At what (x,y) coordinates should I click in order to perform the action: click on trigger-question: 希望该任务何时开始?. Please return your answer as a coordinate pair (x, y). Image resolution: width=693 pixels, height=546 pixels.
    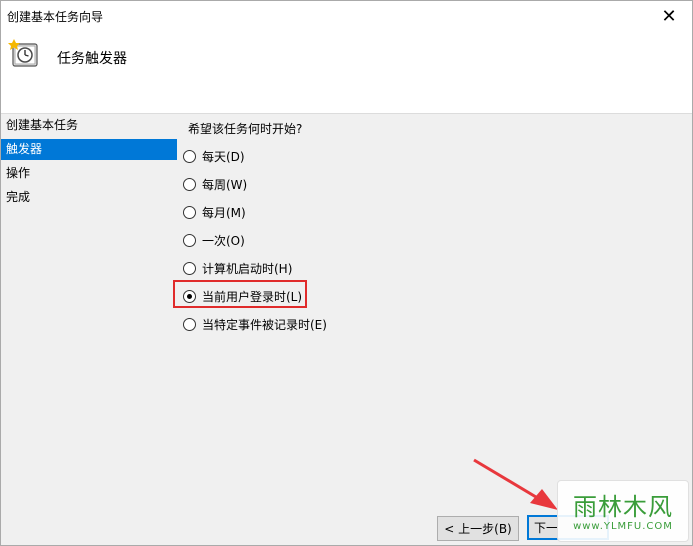
    Looking at the image, I should click on (245, 129).